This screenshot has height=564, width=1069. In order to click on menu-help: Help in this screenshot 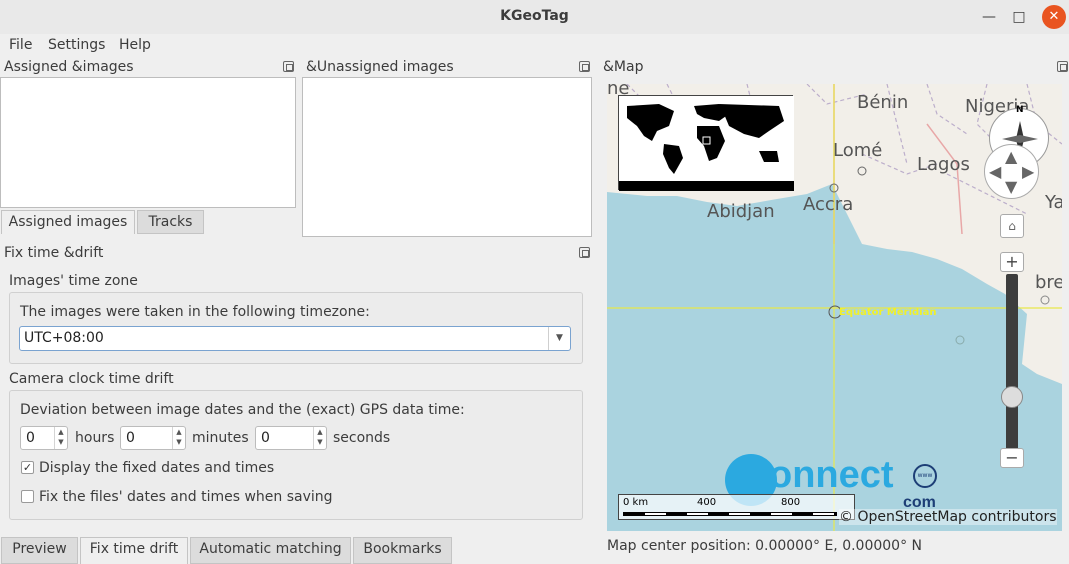, I will do `click(135, 45)`.